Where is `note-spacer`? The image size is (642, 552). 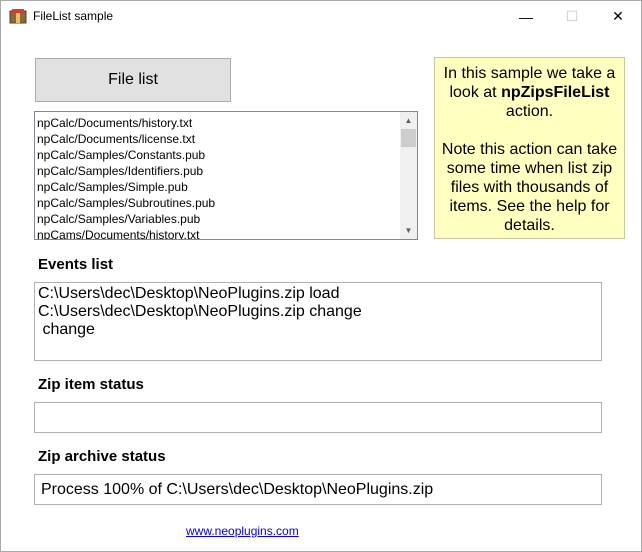 note-spacer is located at coordinates (529, 130).